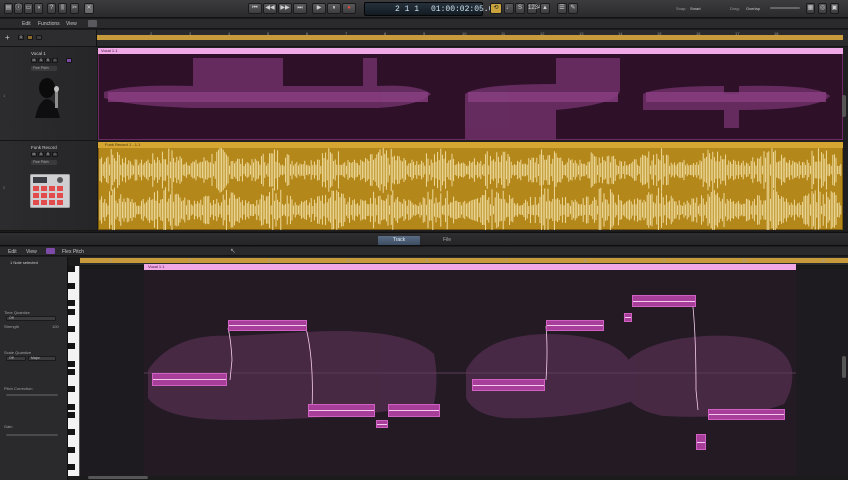 This screenshot has height=480, width=848. What do you see at coordinates (26, 24) in the screenshot?
I see `menu-edit: Edit` at bounding box center [26, 24].